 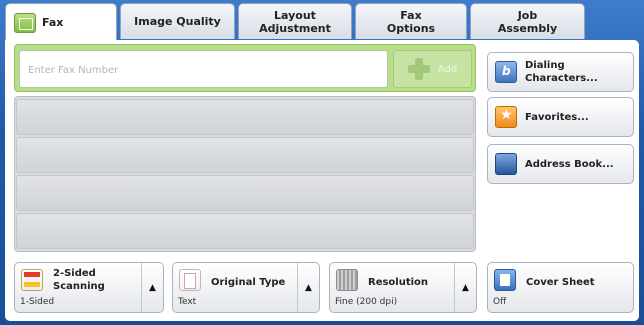 What do you see at coordinates (447, 69) in the screenshot?
I see `add-button-label: Add` at bounding box center [447, 69].